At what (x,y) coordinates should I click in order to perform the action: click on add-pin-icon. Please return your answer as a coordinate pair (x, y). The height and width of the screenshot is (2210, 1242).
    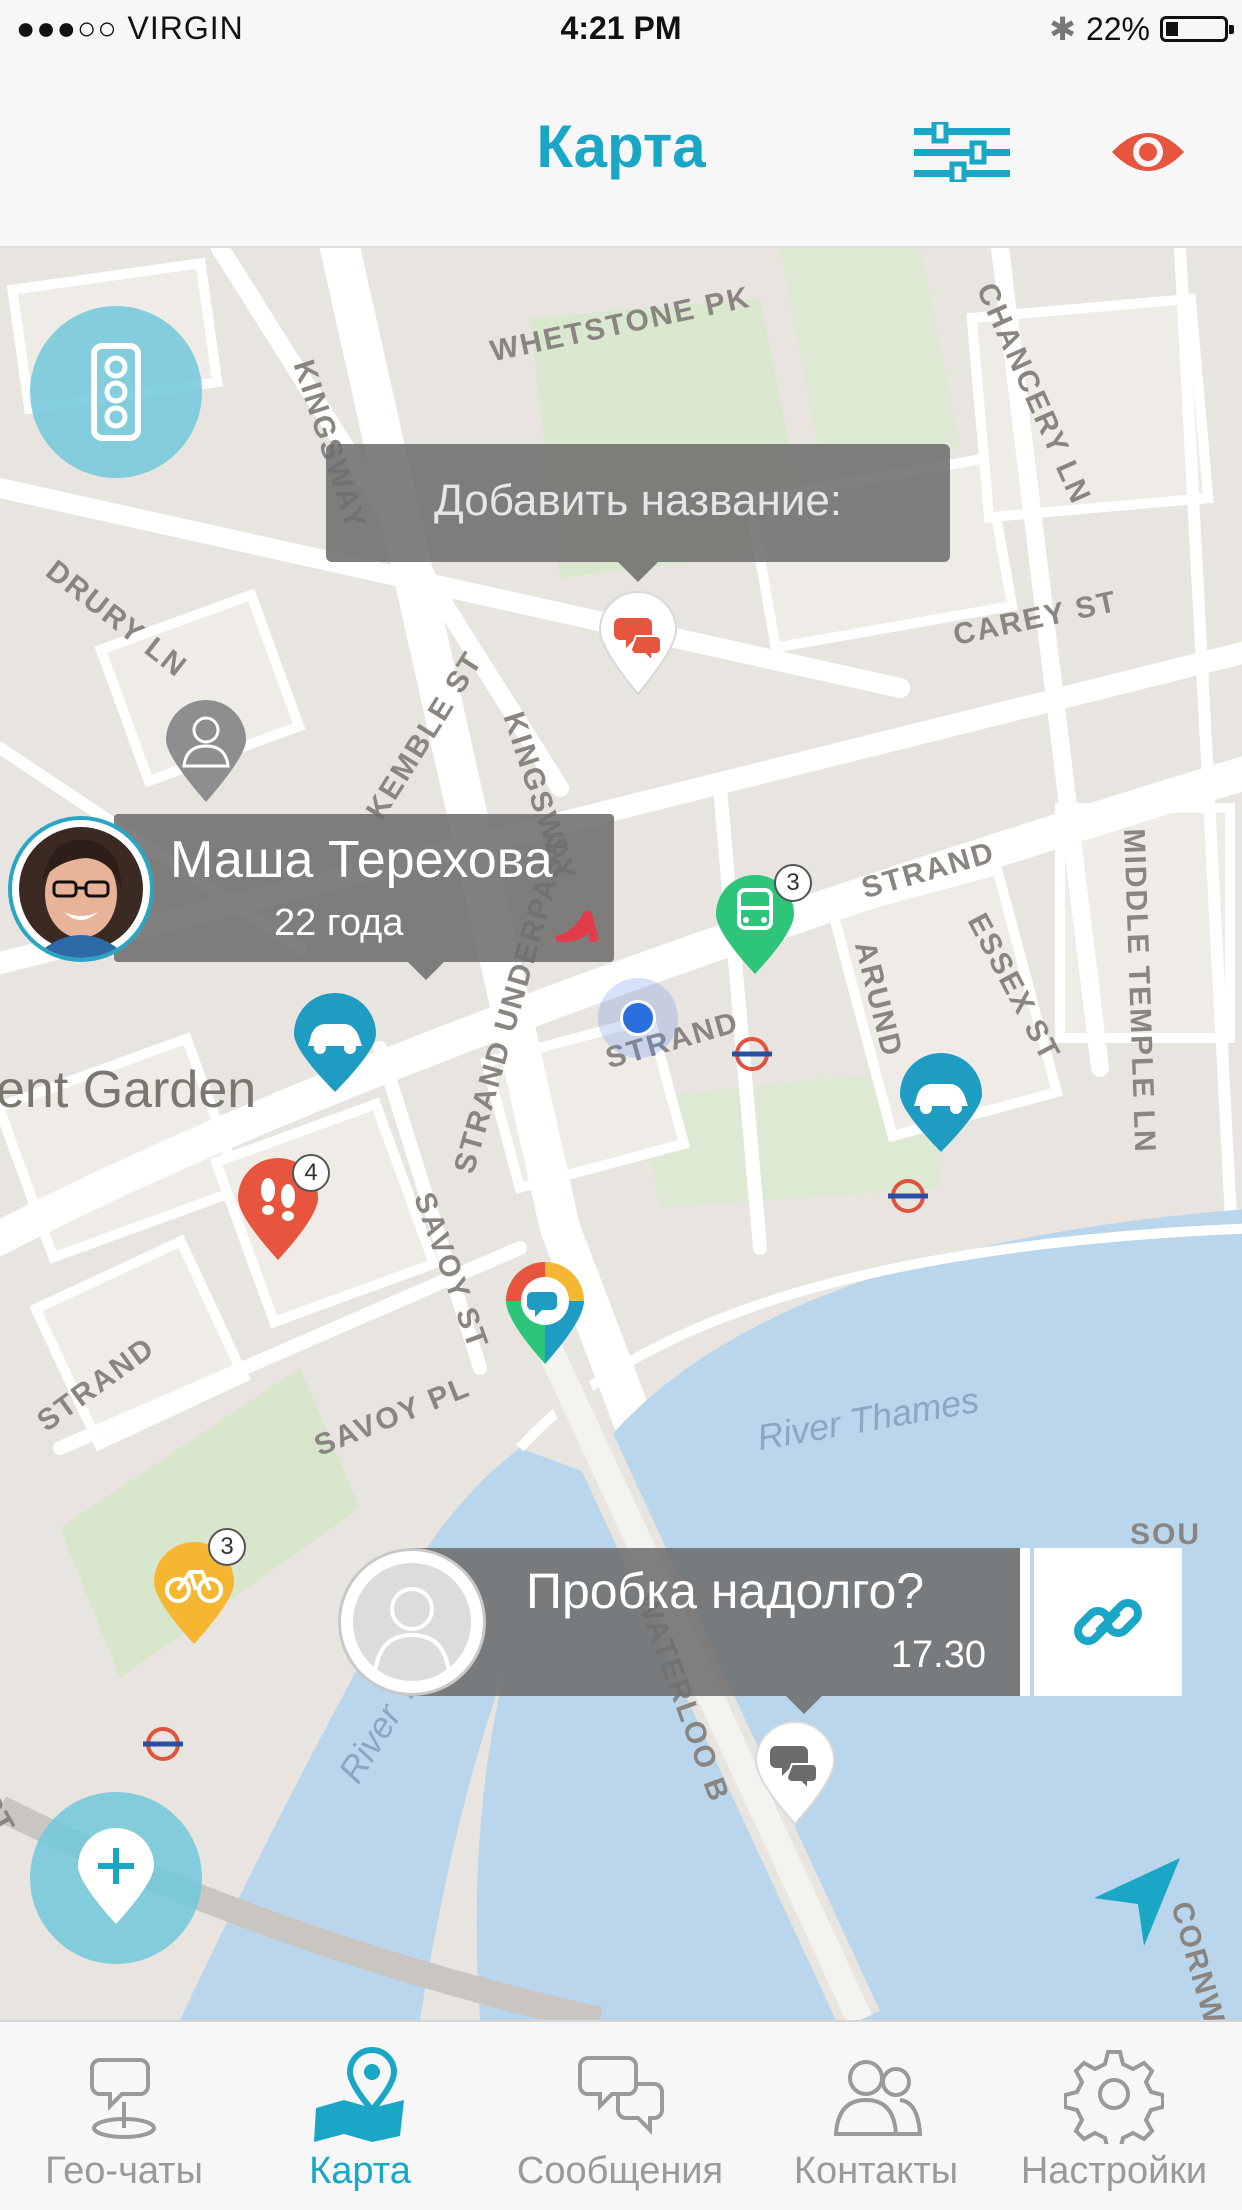
    Looking at the image, I should click on (116, 1876).